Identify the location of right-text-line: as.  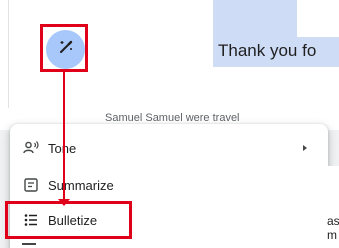
(333, 221).